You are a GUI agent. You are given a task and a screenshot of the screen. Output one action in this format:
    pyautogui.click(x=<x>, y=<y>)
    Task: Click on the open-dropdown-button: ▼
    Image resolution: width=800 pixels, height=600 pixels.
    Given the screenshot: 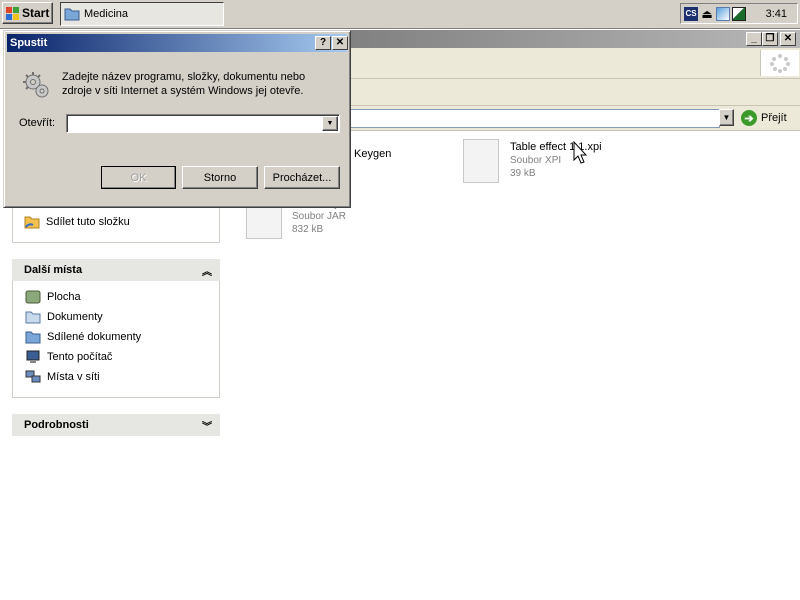 What is the action you would take?
    pyautogui.click(x=330, y=123)
    